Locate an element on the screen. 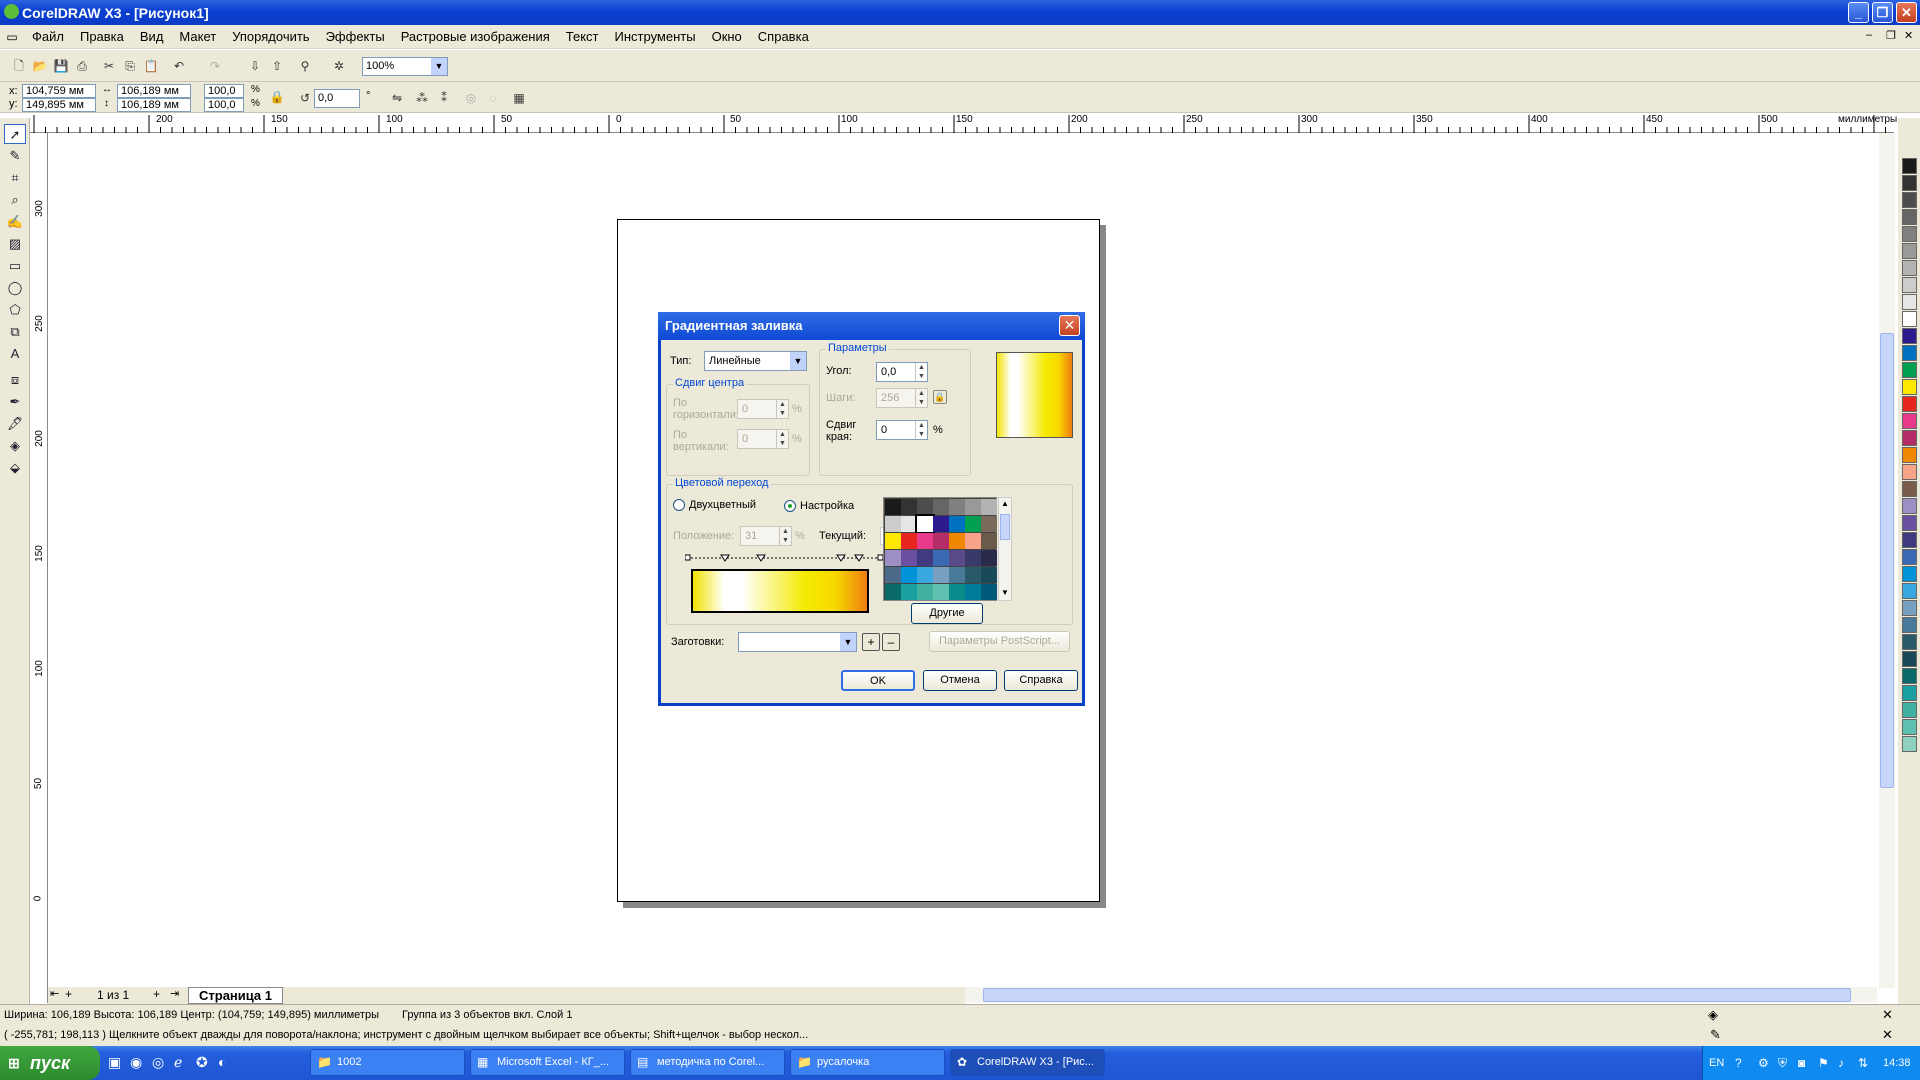  eyedropper-icon: ✒ is located at coordinates (15, 402).